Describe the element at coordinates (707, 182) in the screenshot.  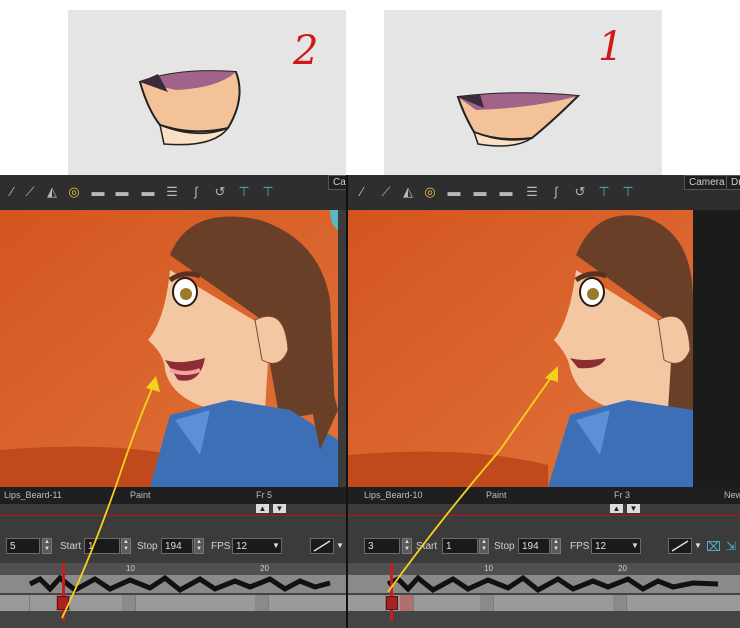
I see `camera-tab: Camera` at that location.